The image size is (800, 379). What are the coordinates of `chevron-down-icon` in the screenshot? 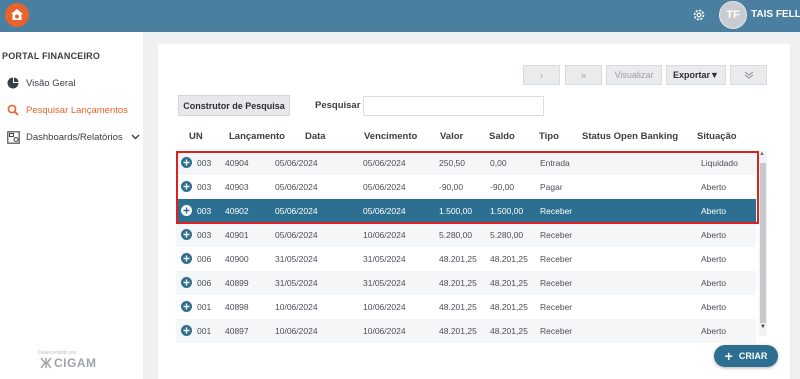 It's located at (135, 137).